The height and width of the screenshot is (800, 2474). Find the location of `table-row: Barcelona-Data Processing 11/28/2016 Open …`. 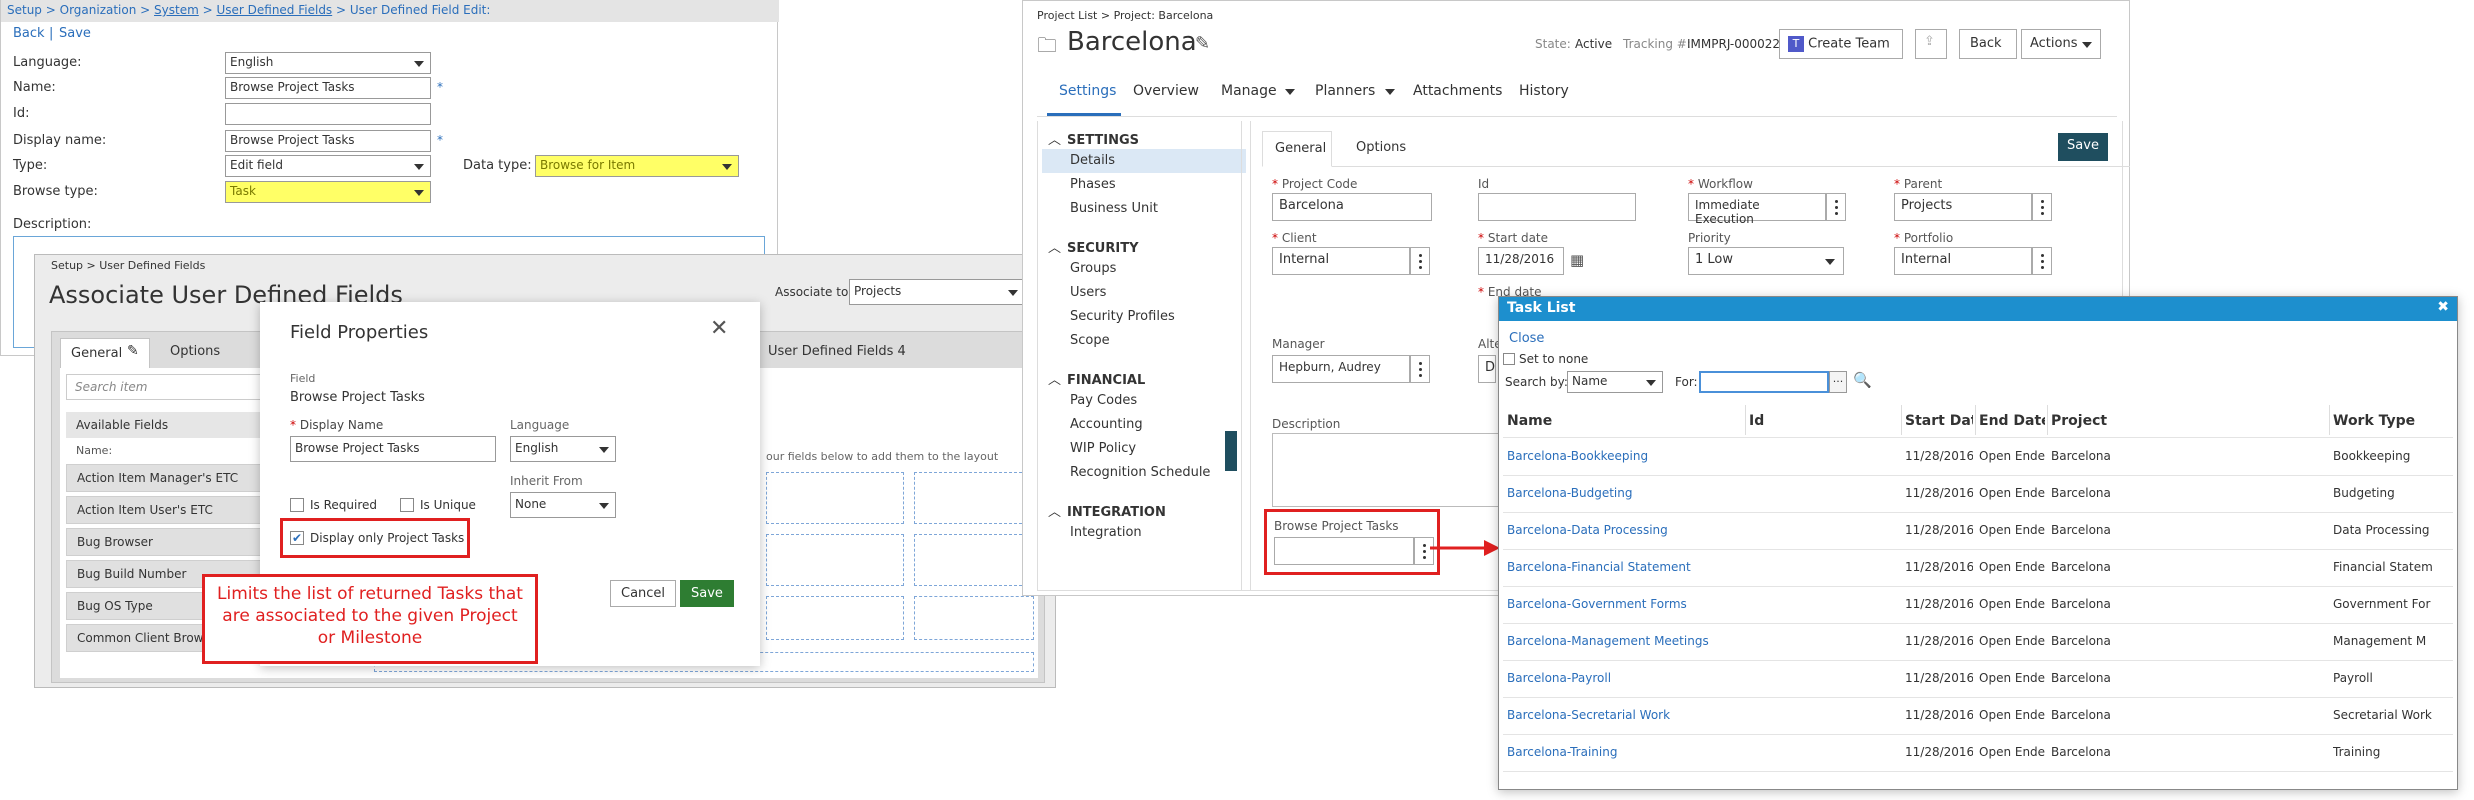

table-row: Barcelona-Data Processing 11/28/2016 Open … is located at coordinates (1978, 531).